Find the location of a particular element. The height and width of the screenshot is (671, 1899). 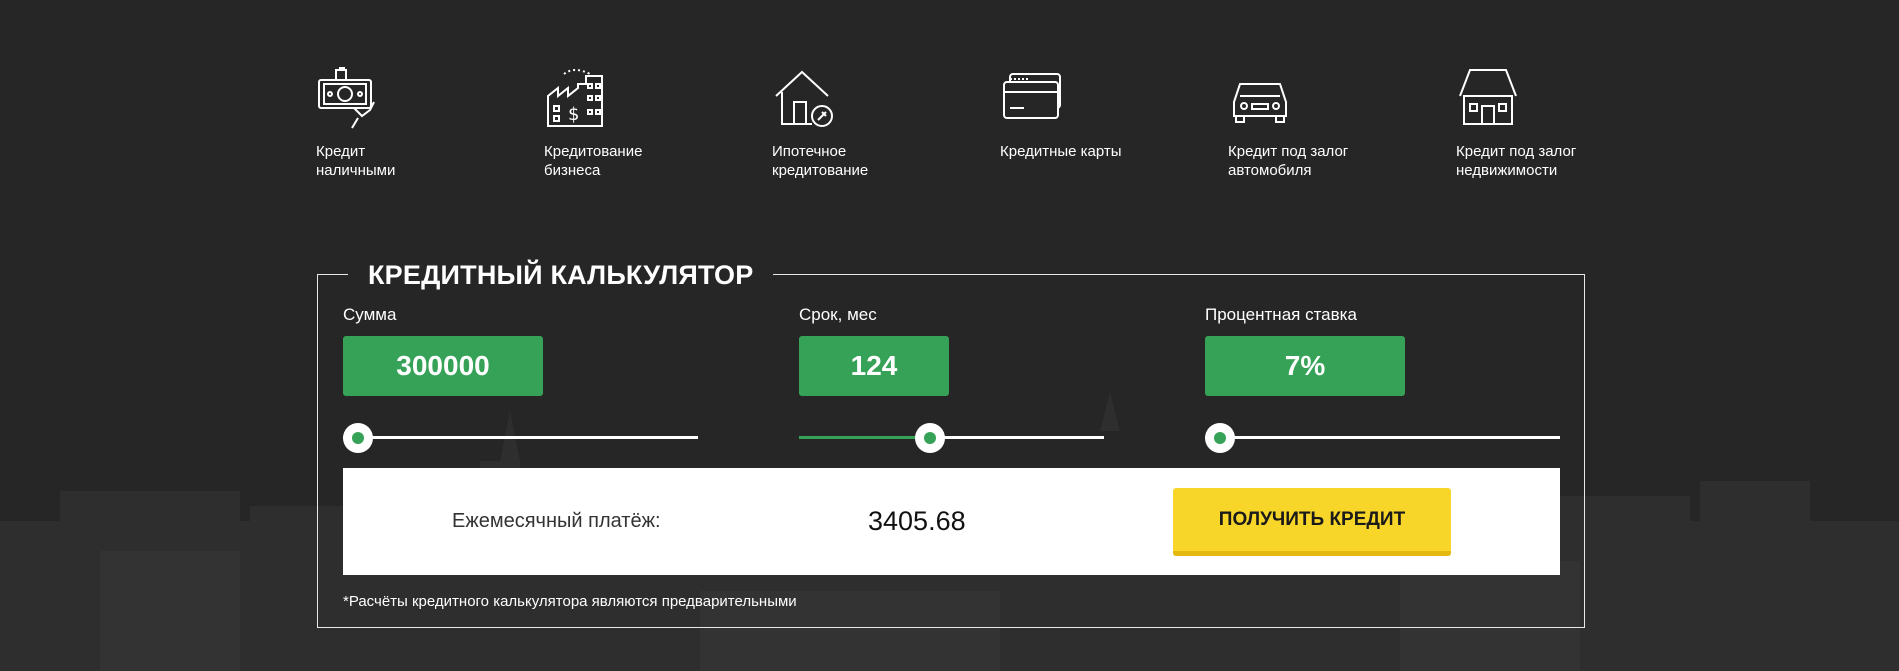

credit-cards-icon is located at coordinates (1032, 96).